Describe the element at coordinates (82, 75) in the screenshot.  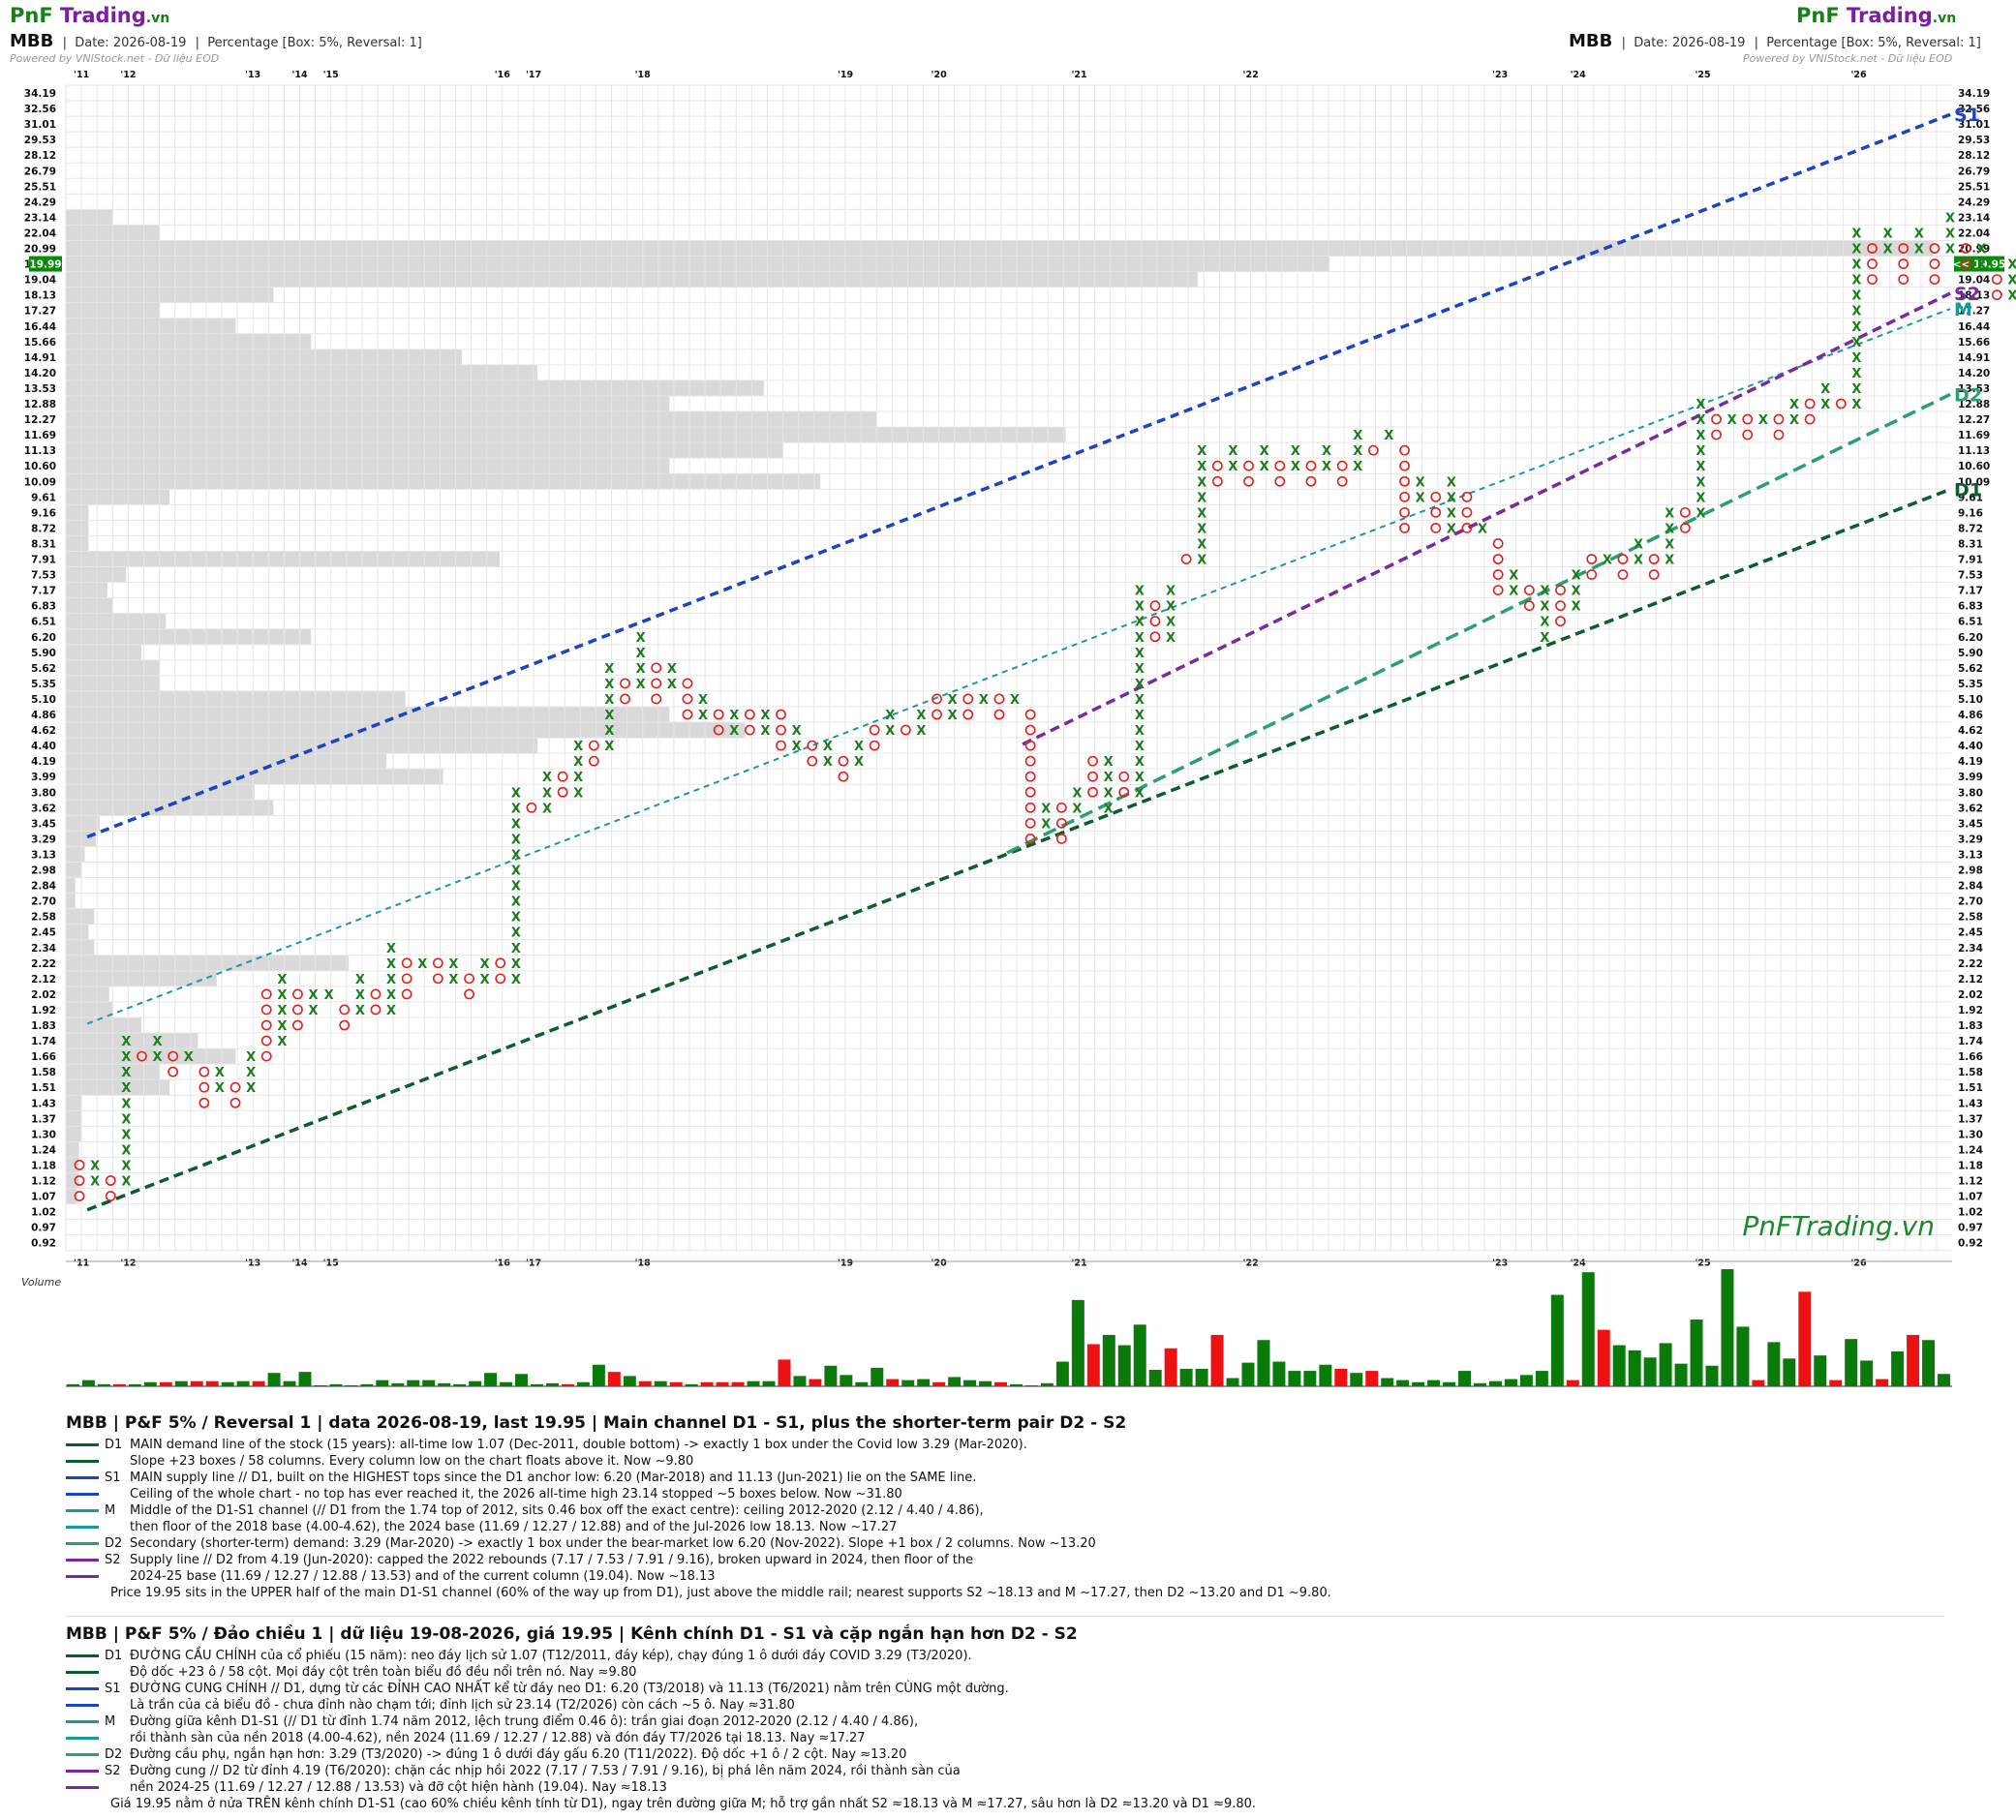
I see `x-year-label-top: '11` at that location.